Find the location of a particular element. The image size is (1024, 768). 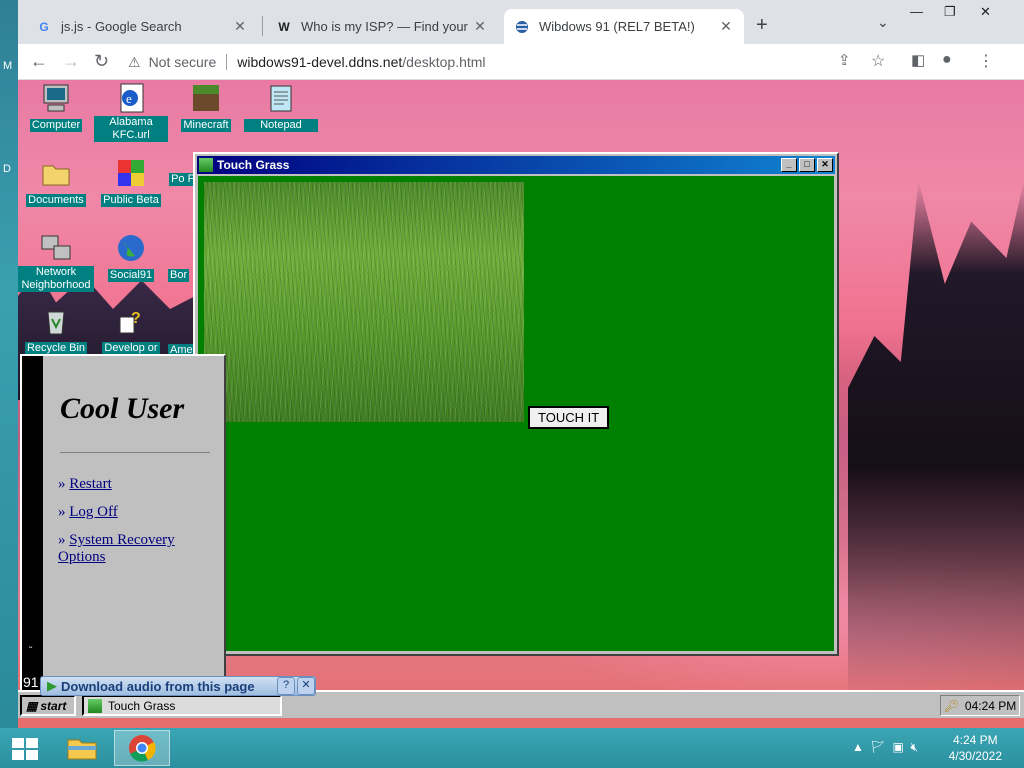

play-icon: ▶ is located at coordinates (52, 685).